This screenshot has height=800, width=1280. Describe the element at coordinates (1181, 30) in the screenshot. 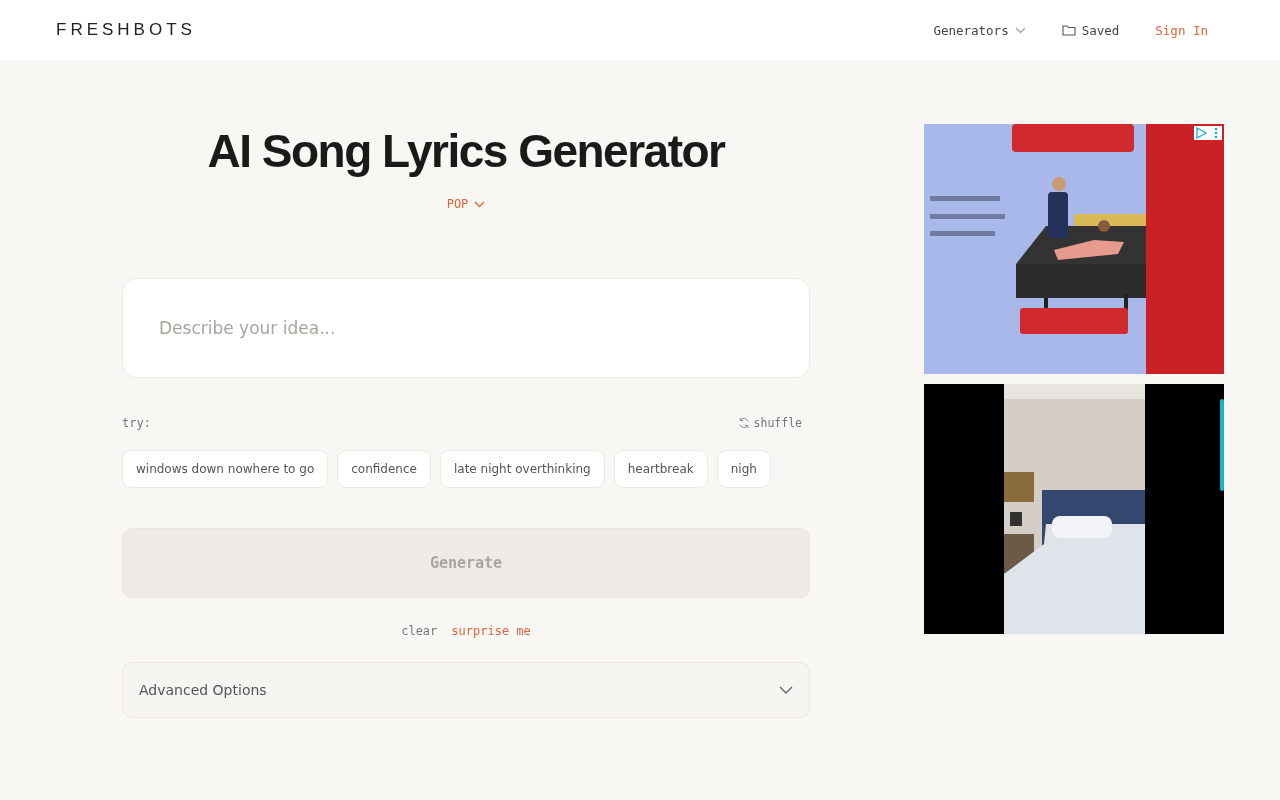

I see `sign-in-link: Sign In` at that location.